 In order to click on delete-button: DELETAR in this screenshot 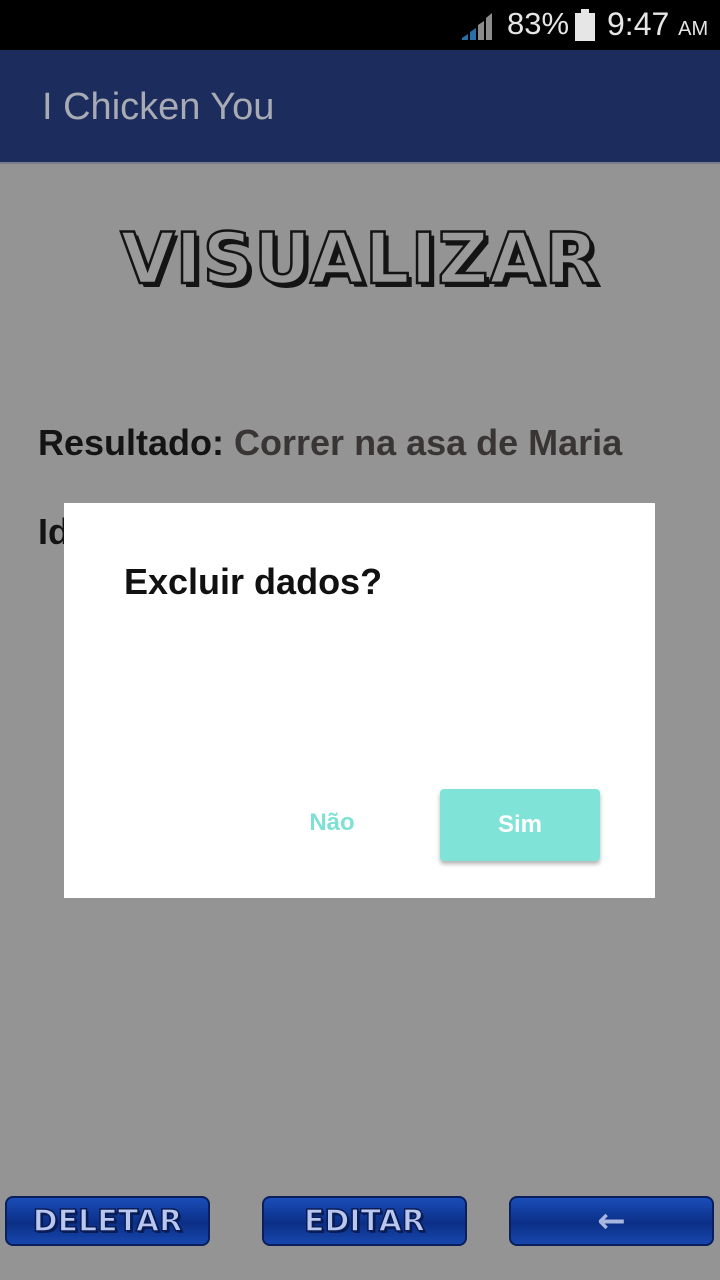, I will do `click(107, 1221)`.